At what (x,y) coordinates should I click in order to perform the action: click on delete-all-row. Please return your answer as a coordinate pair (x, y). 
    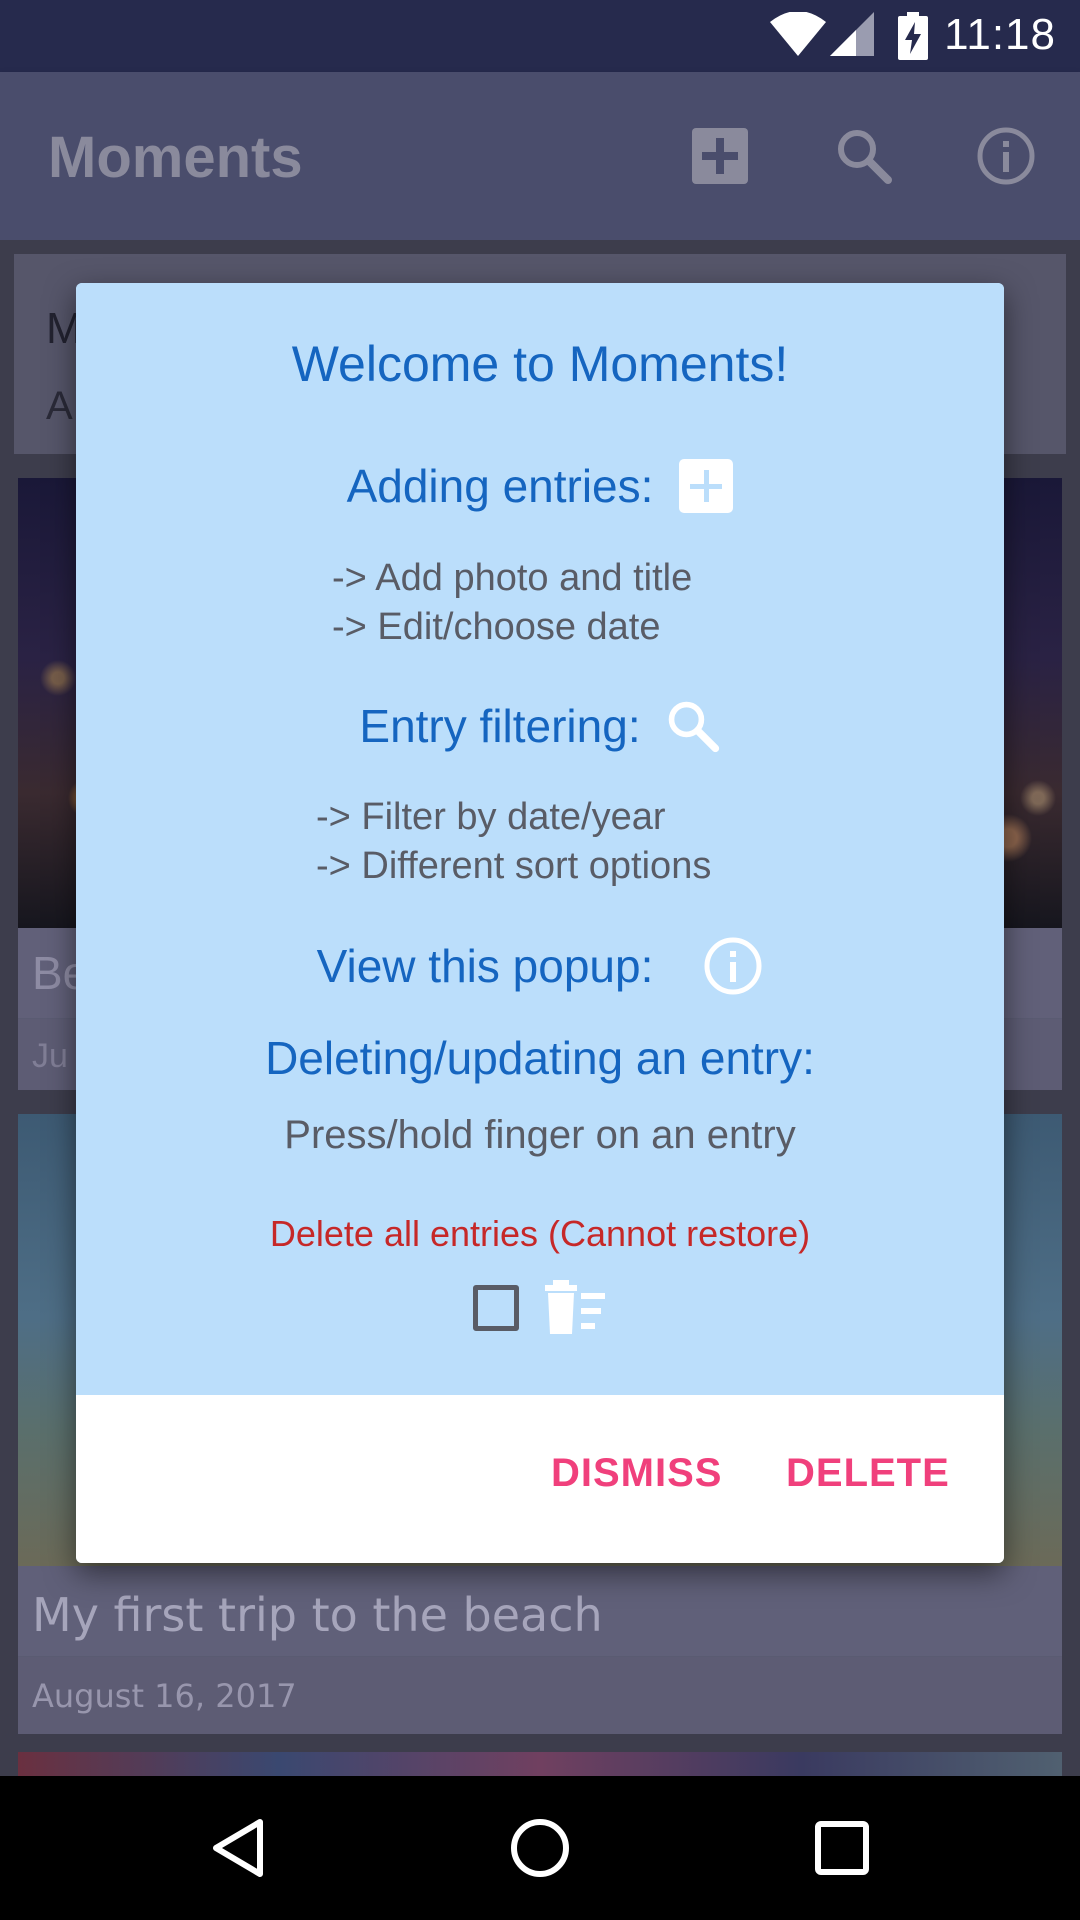
    Looking at the image, I should click on (540, 1308).